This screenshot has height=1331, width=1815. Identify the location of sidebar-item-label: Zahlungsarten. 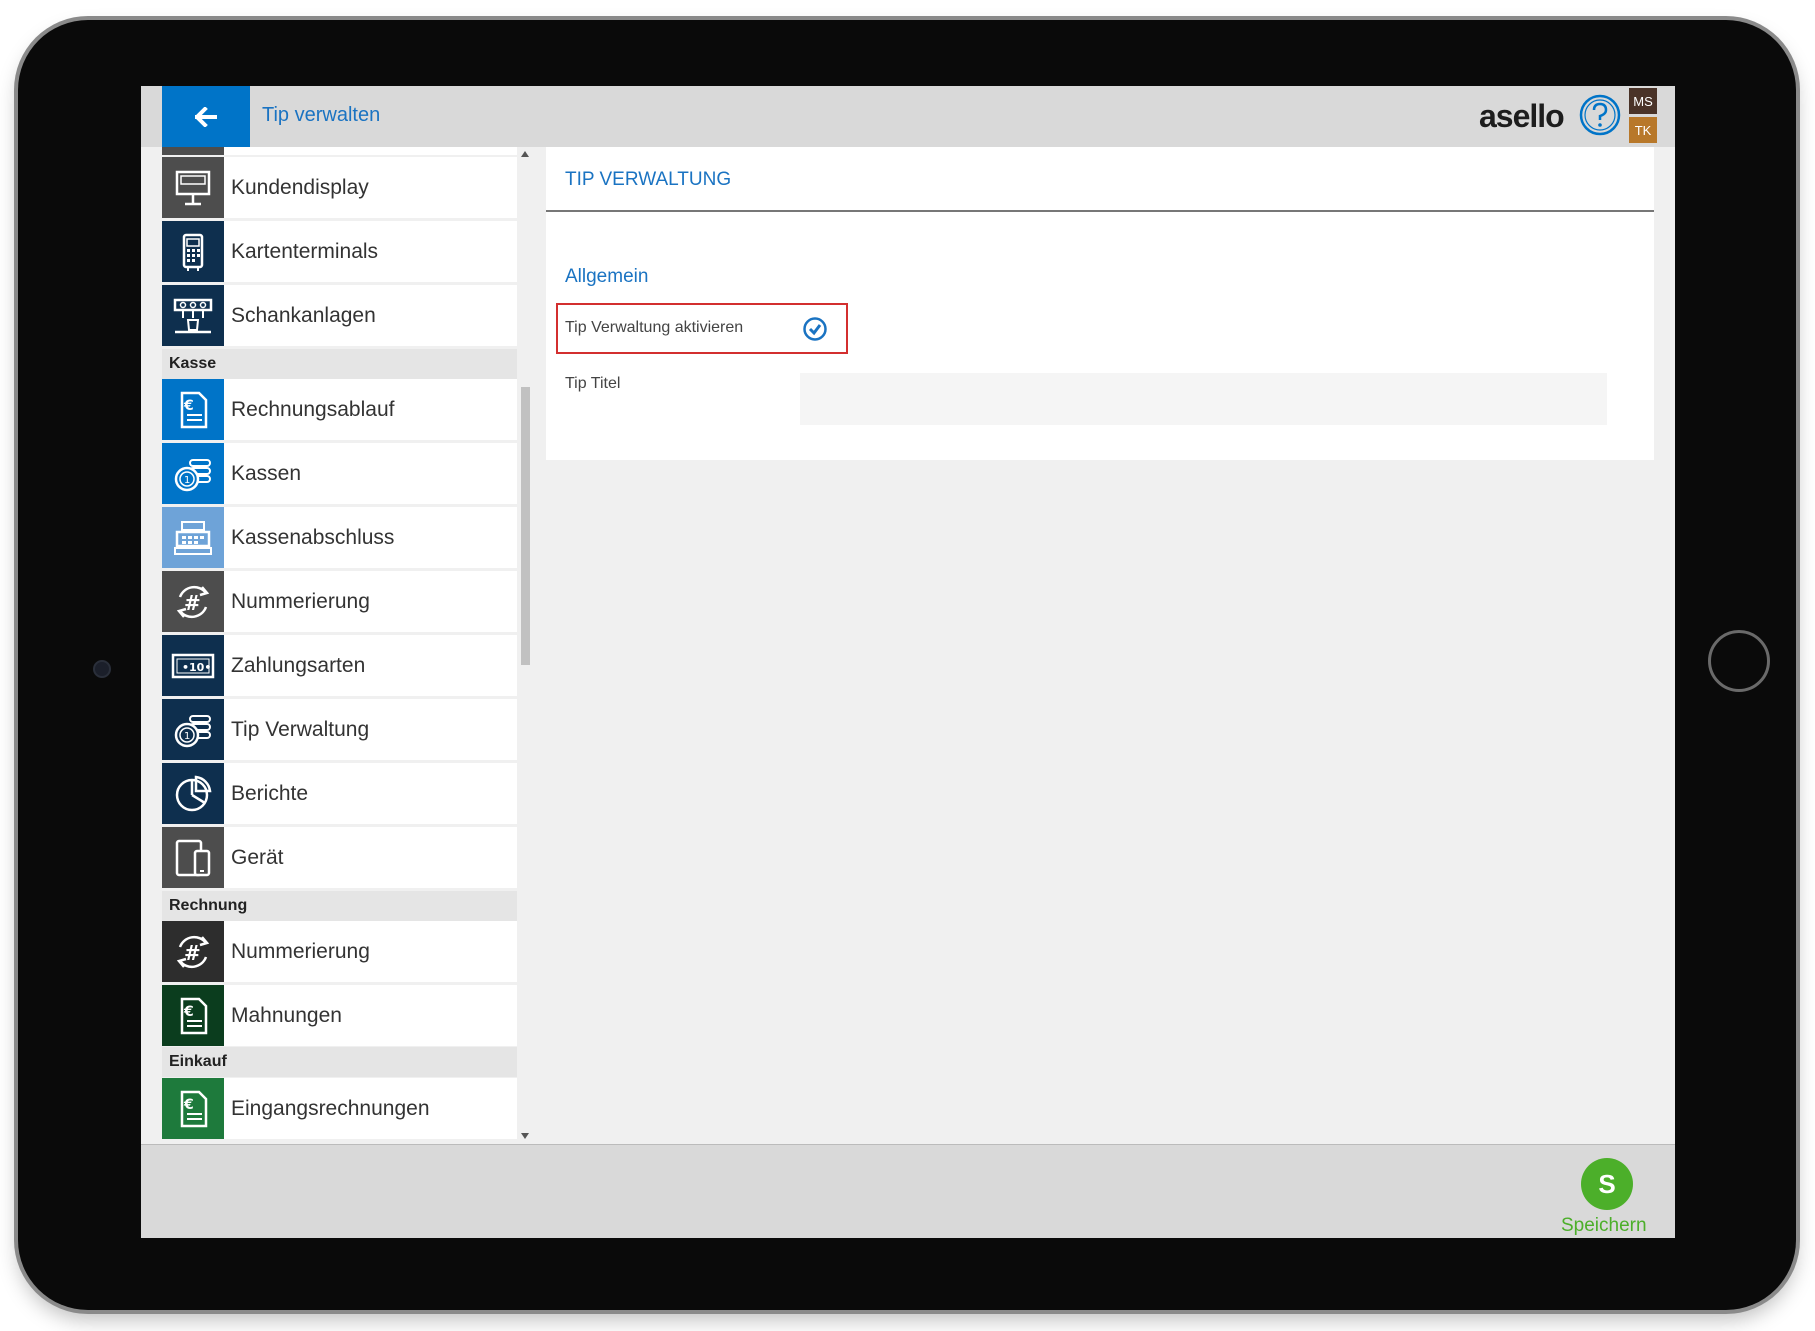
(298, 665).